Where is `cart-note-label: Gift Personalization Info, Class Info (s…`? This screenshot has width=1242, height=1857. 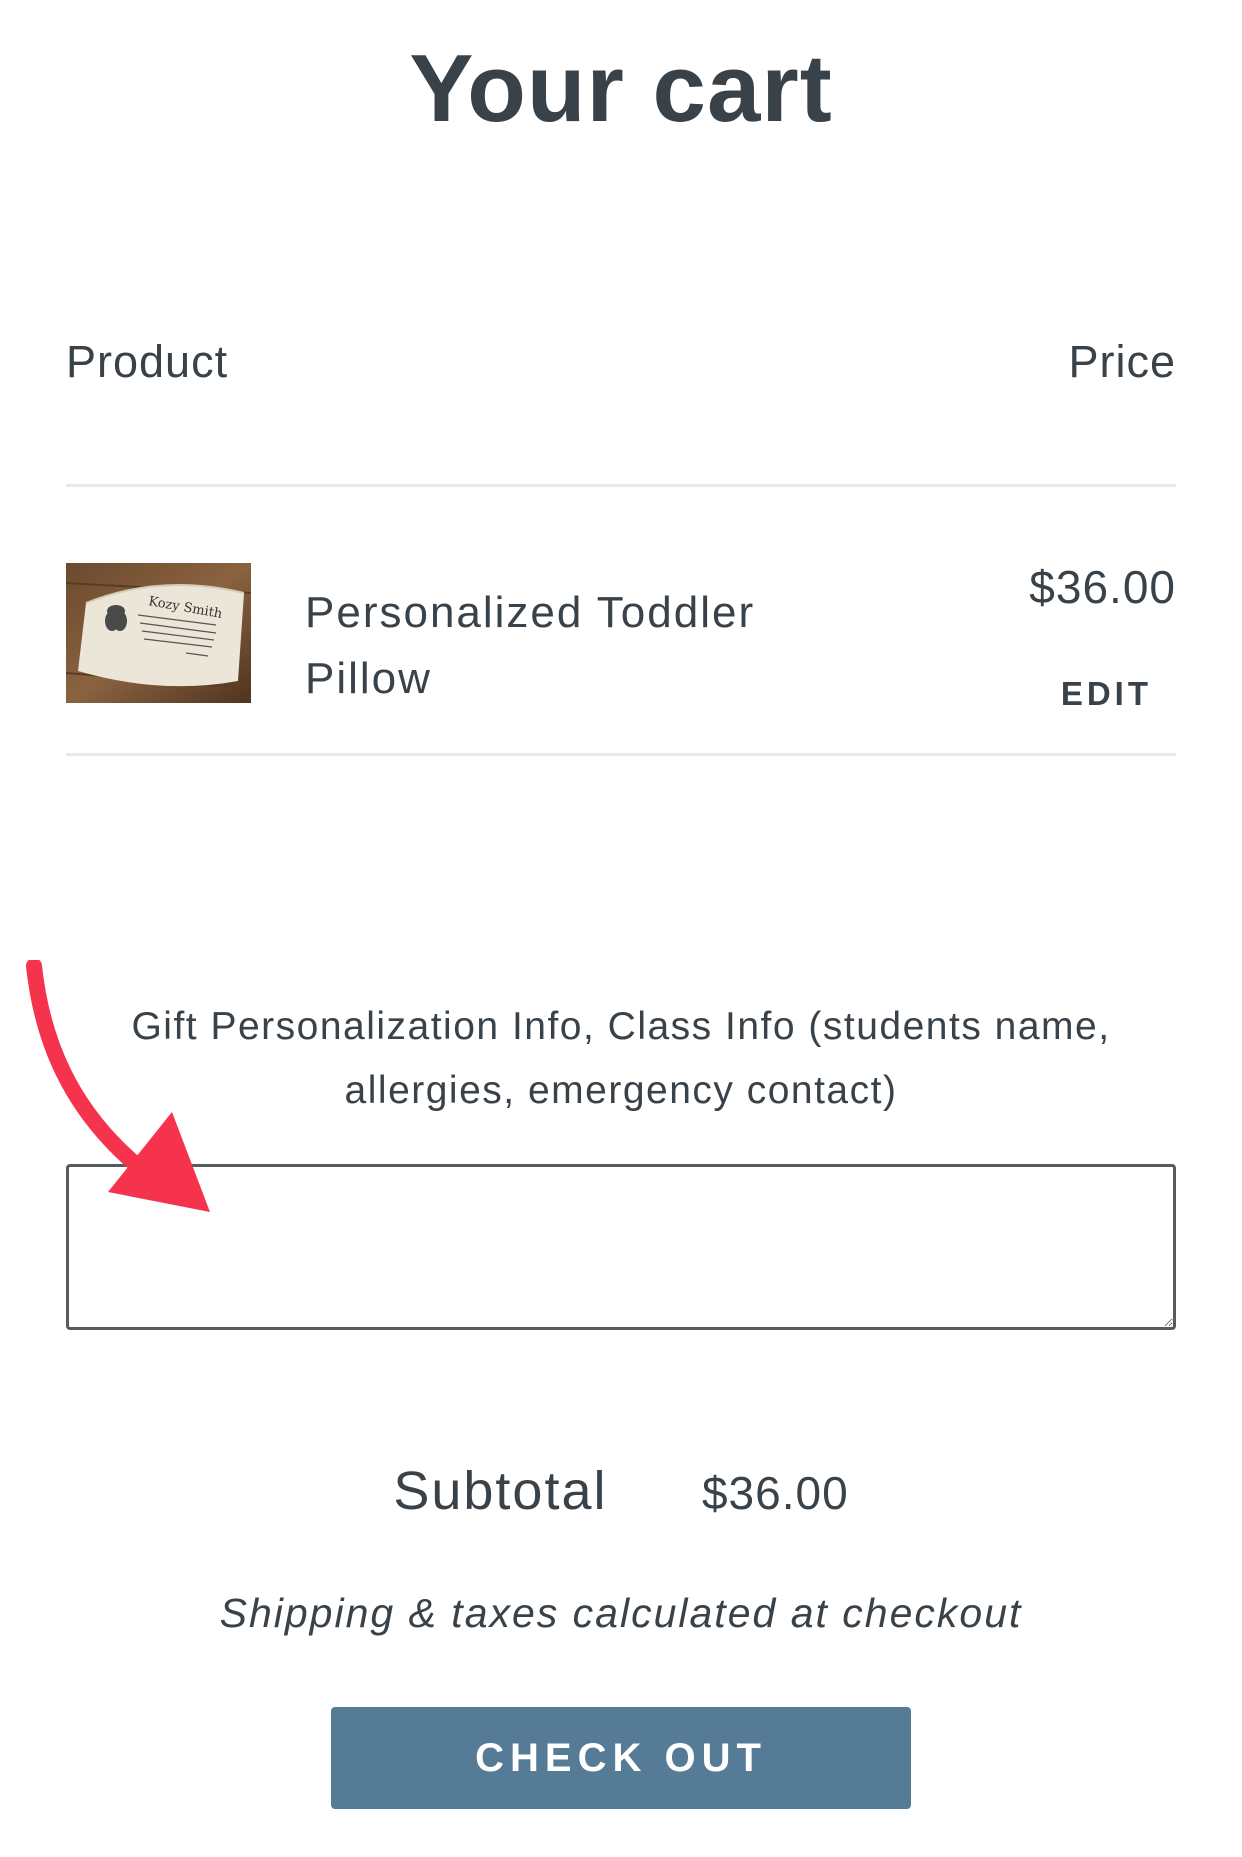 cart-note-label: Gift Personalization Info, Class Info (s… is located at coordinates (621, 1058).